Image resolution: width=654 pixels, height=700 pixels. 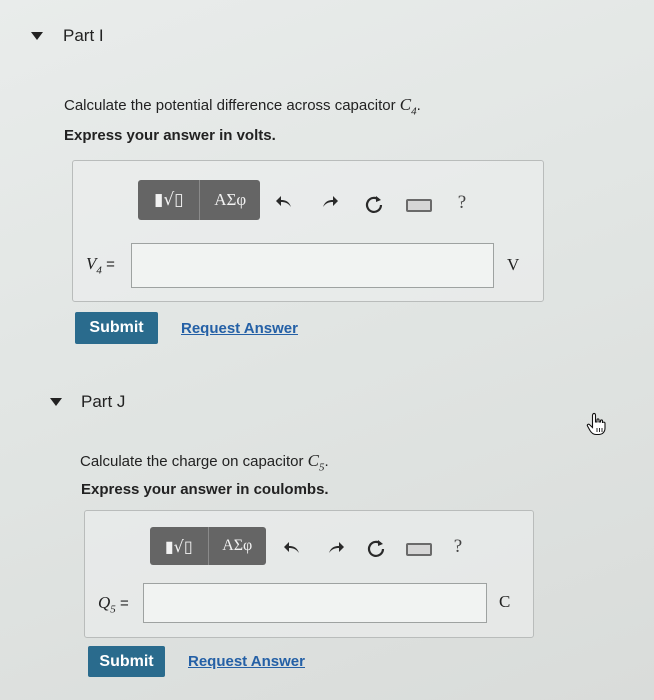 I want to click on part-j-unit: C, so click(x=505, y=601).